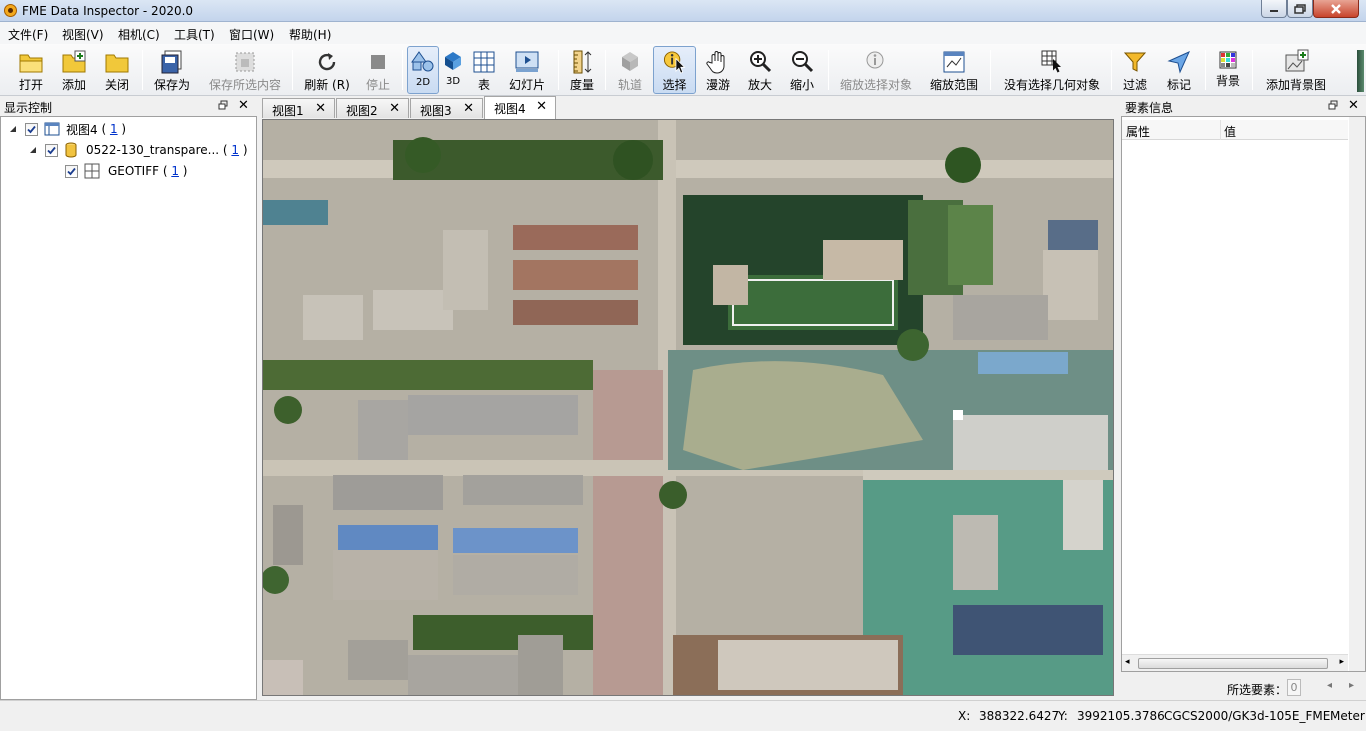 Image resolution: width=1366 pixels, height=731 pixels. Describe the element at coordinates (674, 70) in the screenshot. I see `select-tool-button: 选择` at that location.